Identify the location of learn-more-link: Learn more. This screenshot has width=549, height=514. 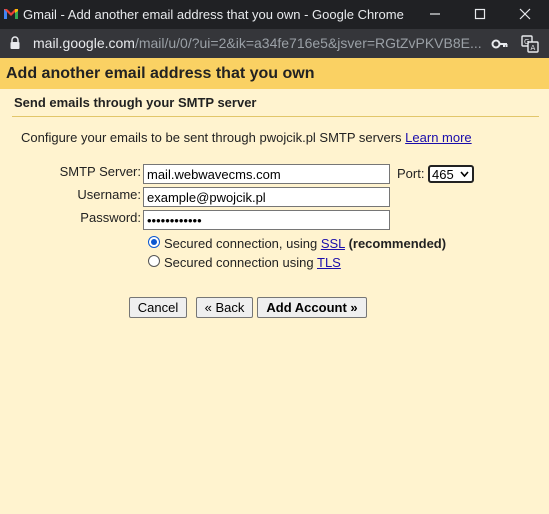
(438, 137).